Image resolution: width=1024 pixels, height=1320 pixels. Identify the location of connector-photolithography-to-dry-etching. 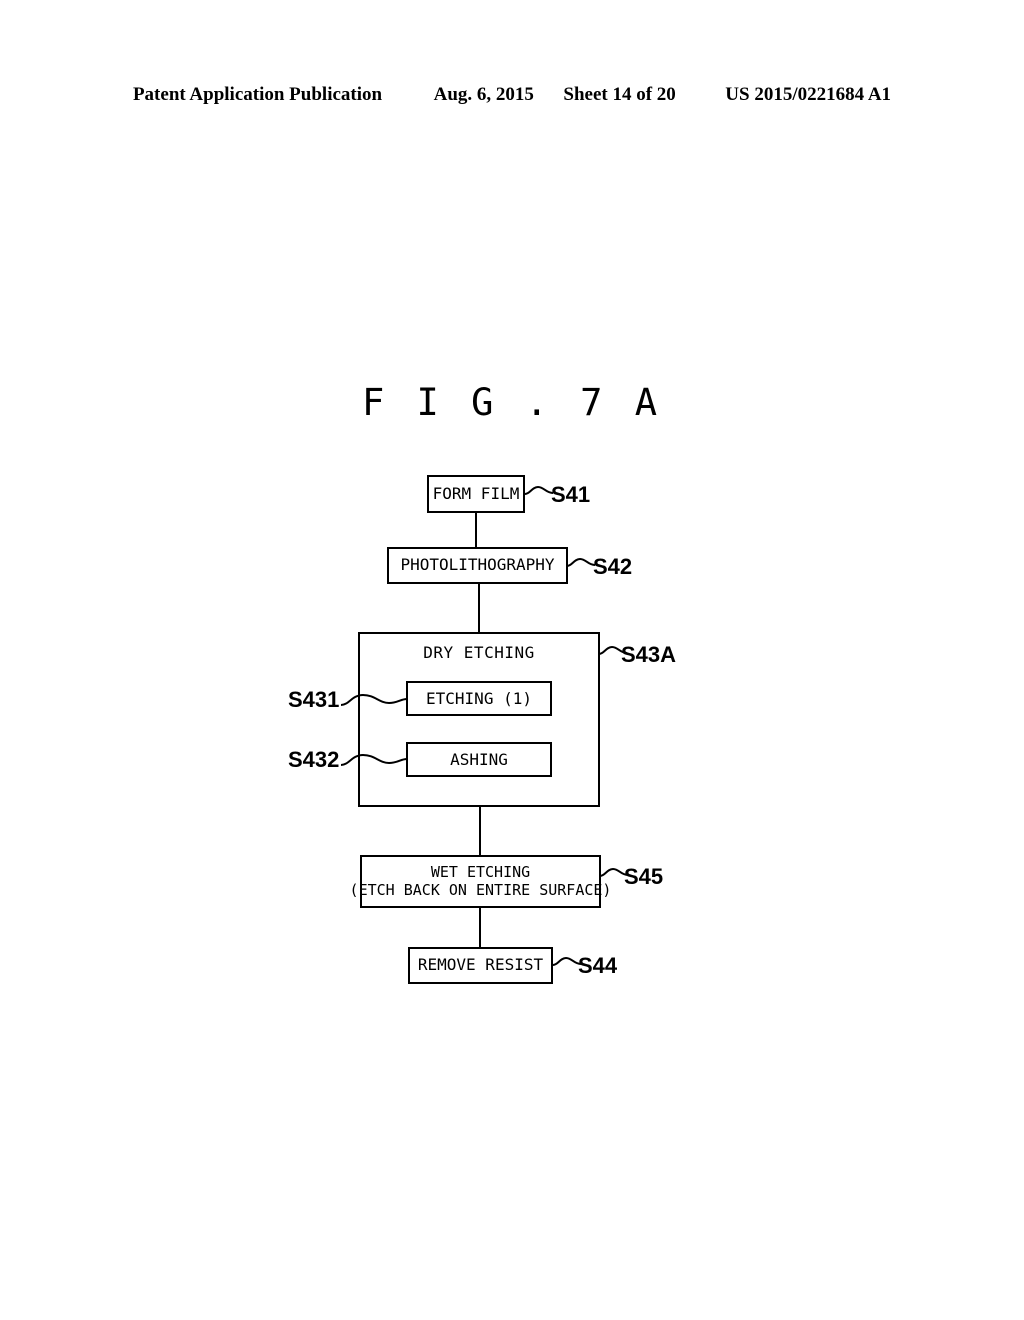
(479, 608).